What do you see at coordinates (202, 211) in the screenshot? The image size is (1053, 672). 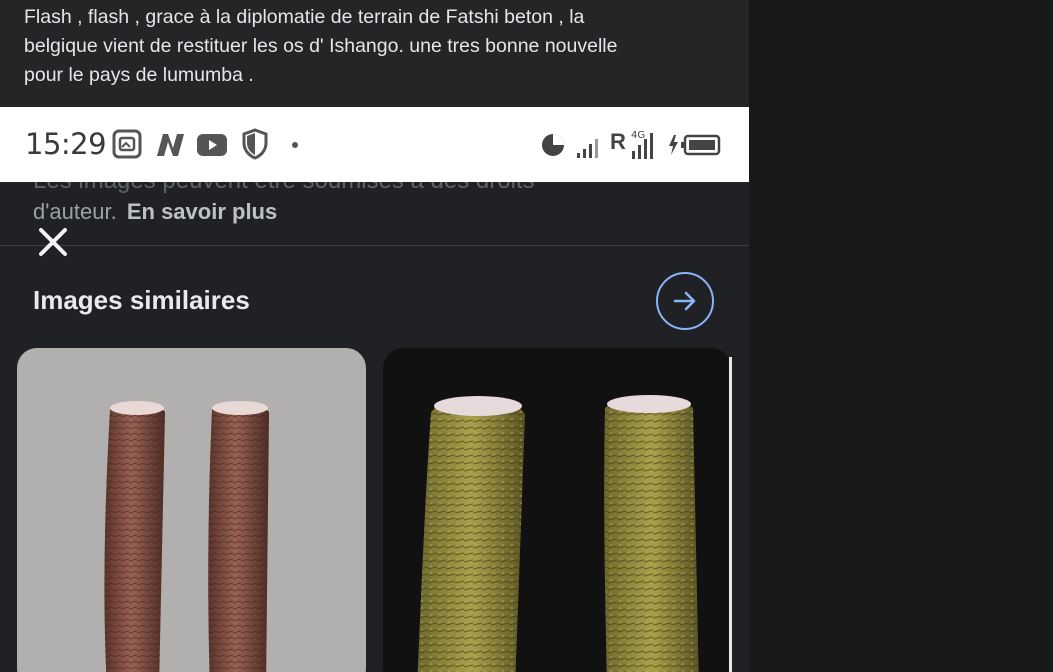 I see `learn-more-link: En savoir plus` at bounding box center [202, 211].